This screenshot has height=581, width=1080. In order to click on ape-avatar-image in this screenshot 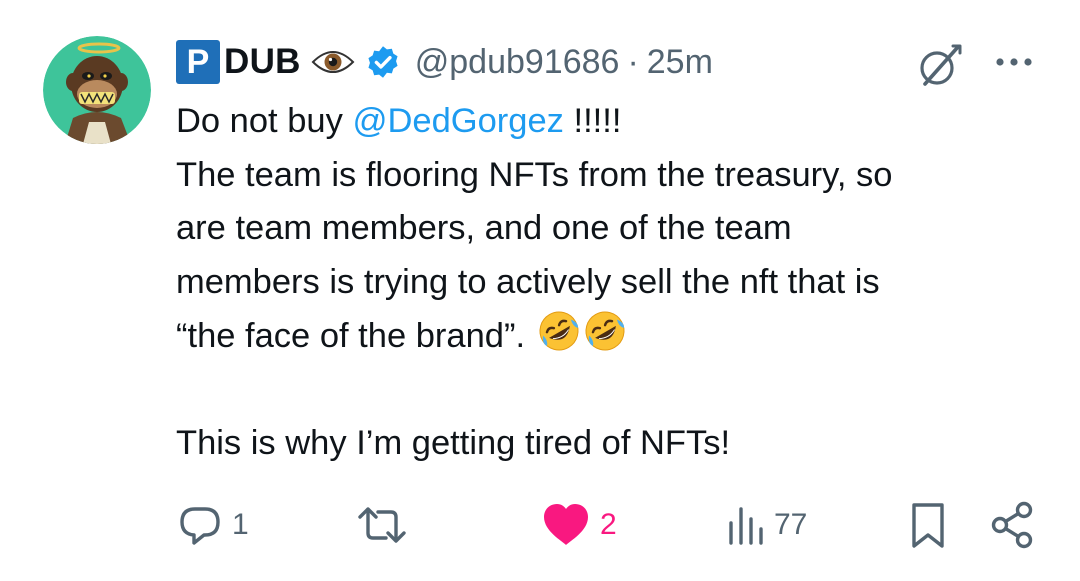, I will do `click(97, 90)`.